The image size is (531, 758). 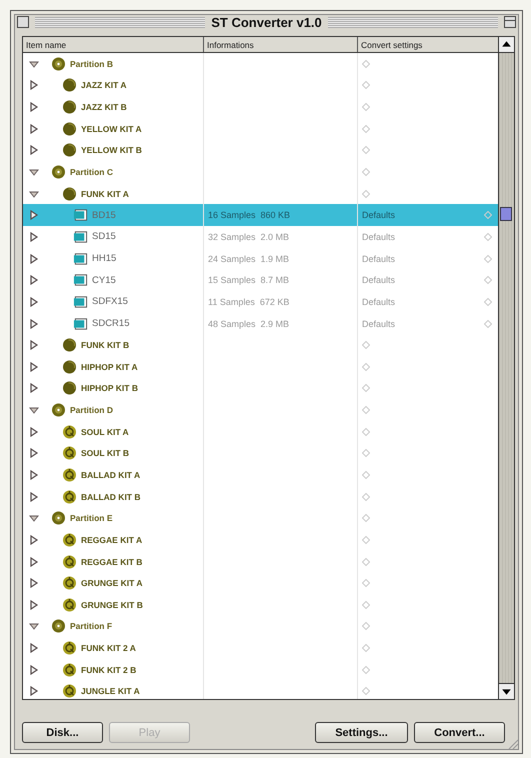 What do you see at coordinates (260, 280) in the screenshot?
I see `tree-row: CY15 15 Samples 8.7 MB Defaults` at bounding box center [260, 280].